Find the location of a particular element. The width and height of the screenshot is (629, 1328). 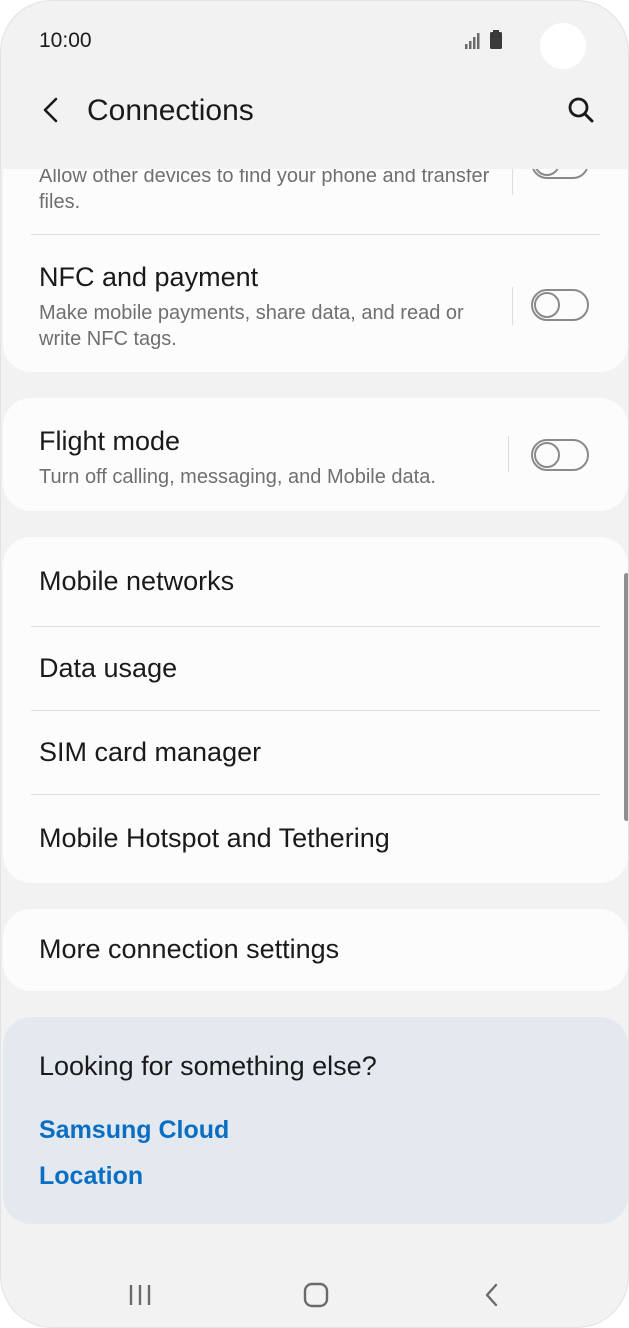

hotspot-label: Mobile Hotspot and Tethering is located at coordinates (214, 838).